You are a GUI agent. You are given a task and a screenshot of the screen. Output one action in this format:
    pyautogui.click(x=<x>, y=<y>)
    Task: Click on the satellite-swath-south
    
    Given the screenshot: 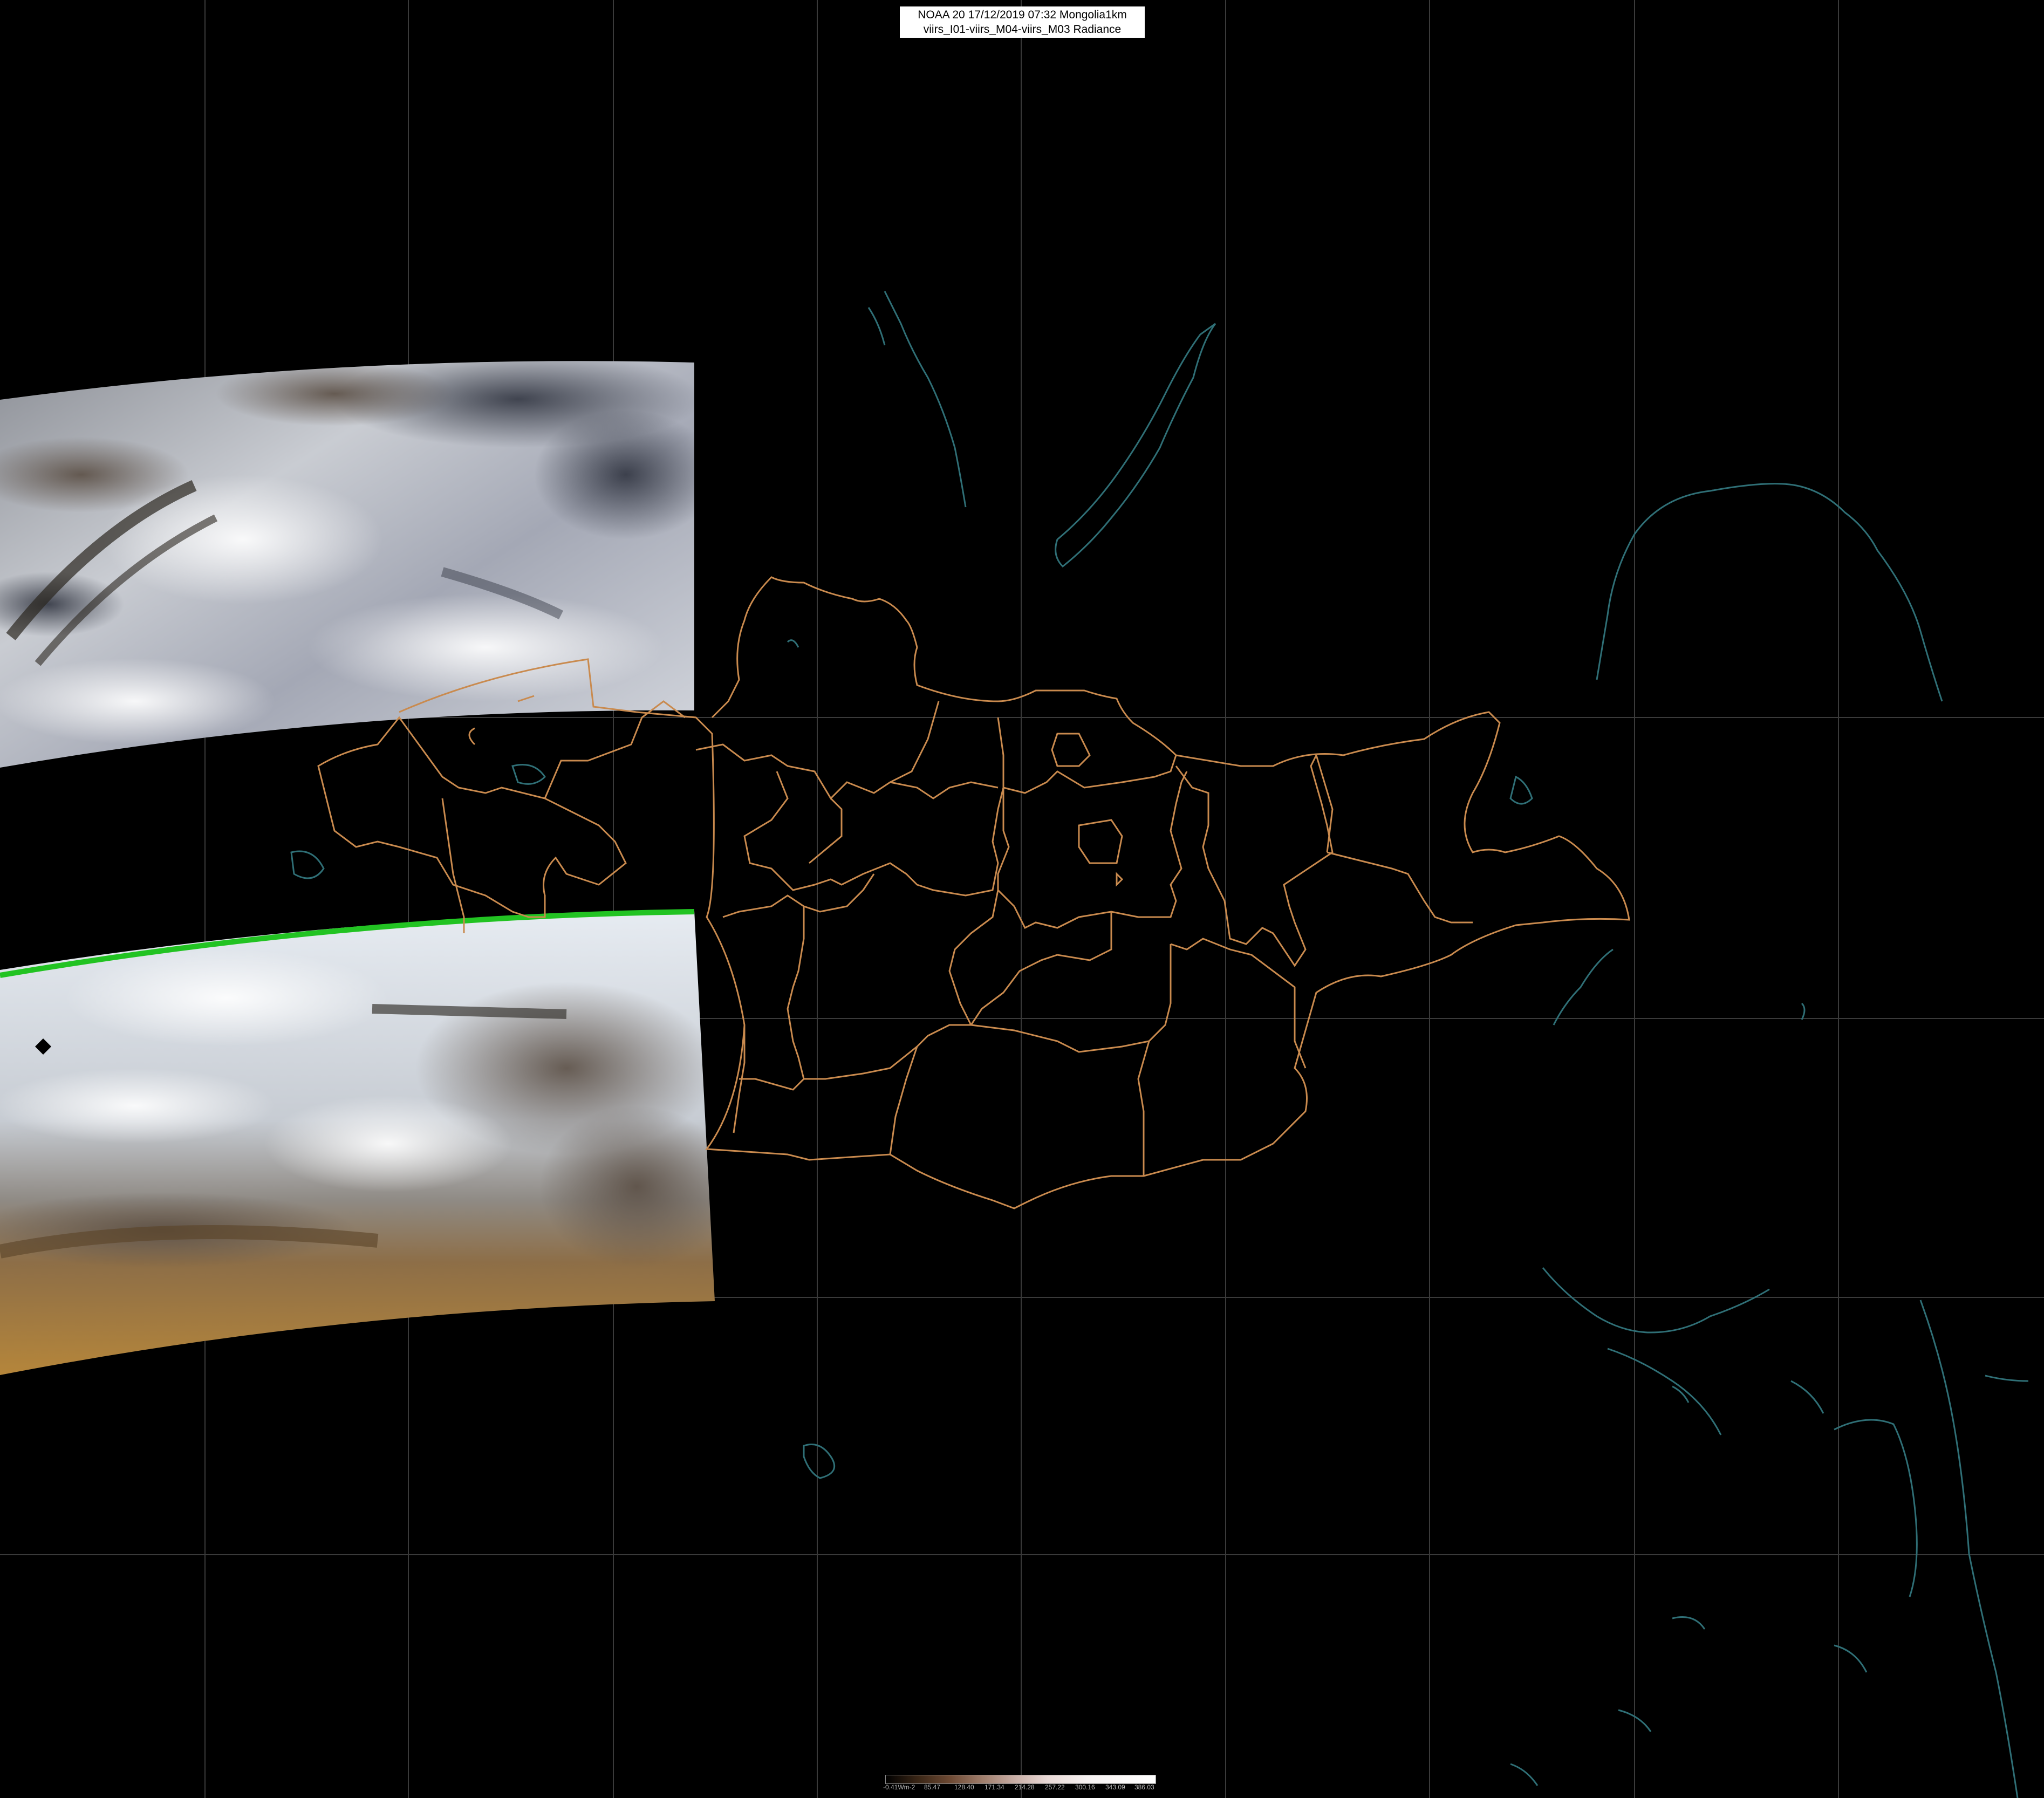 What is the action you would take?
    pyautogui.click(x=357, y=1143)
    